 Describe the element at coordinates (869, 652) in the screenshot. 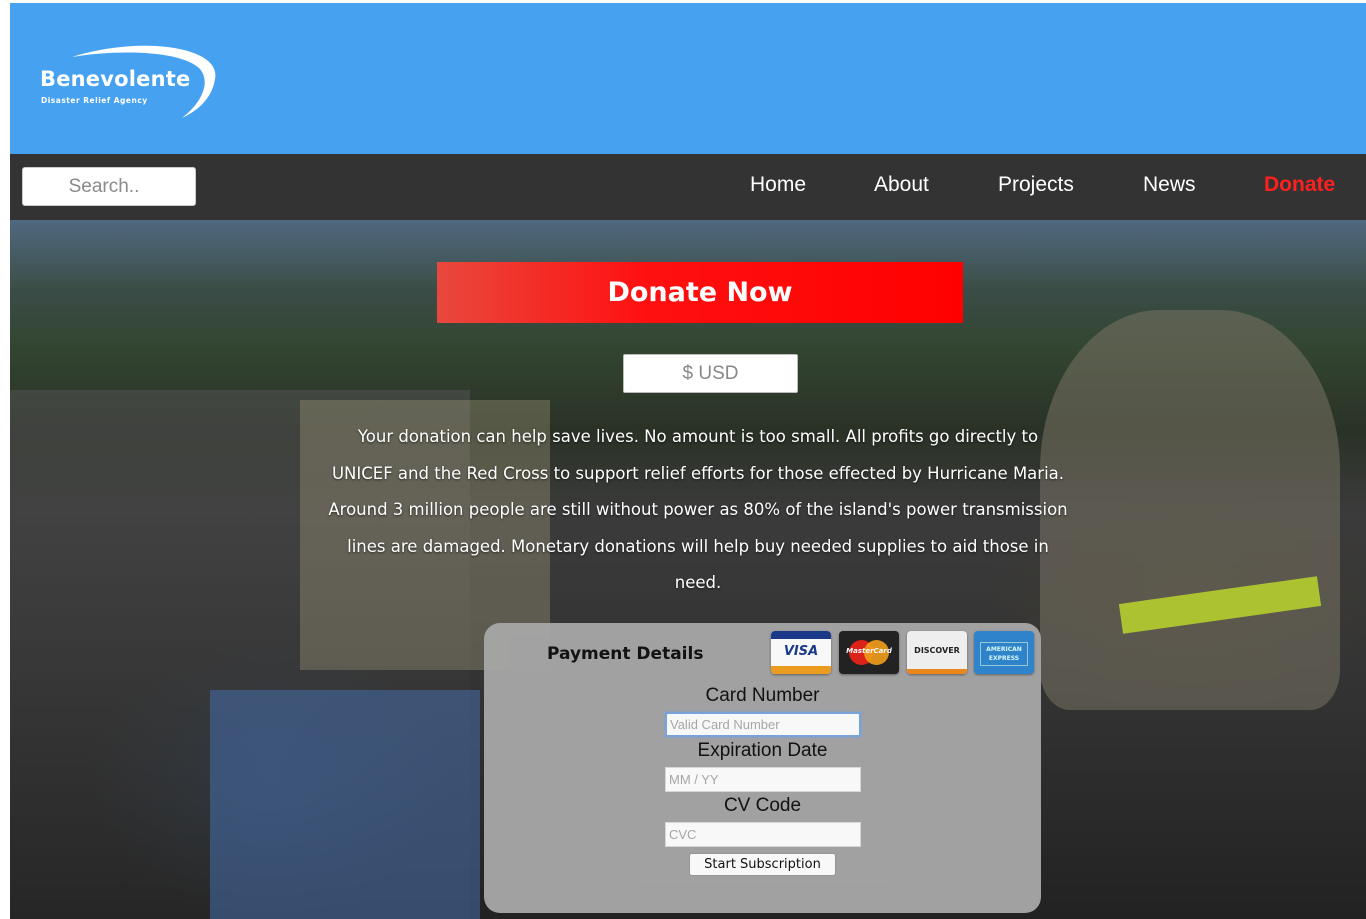

I see `mastercard-icon: MasterCard` at that location.